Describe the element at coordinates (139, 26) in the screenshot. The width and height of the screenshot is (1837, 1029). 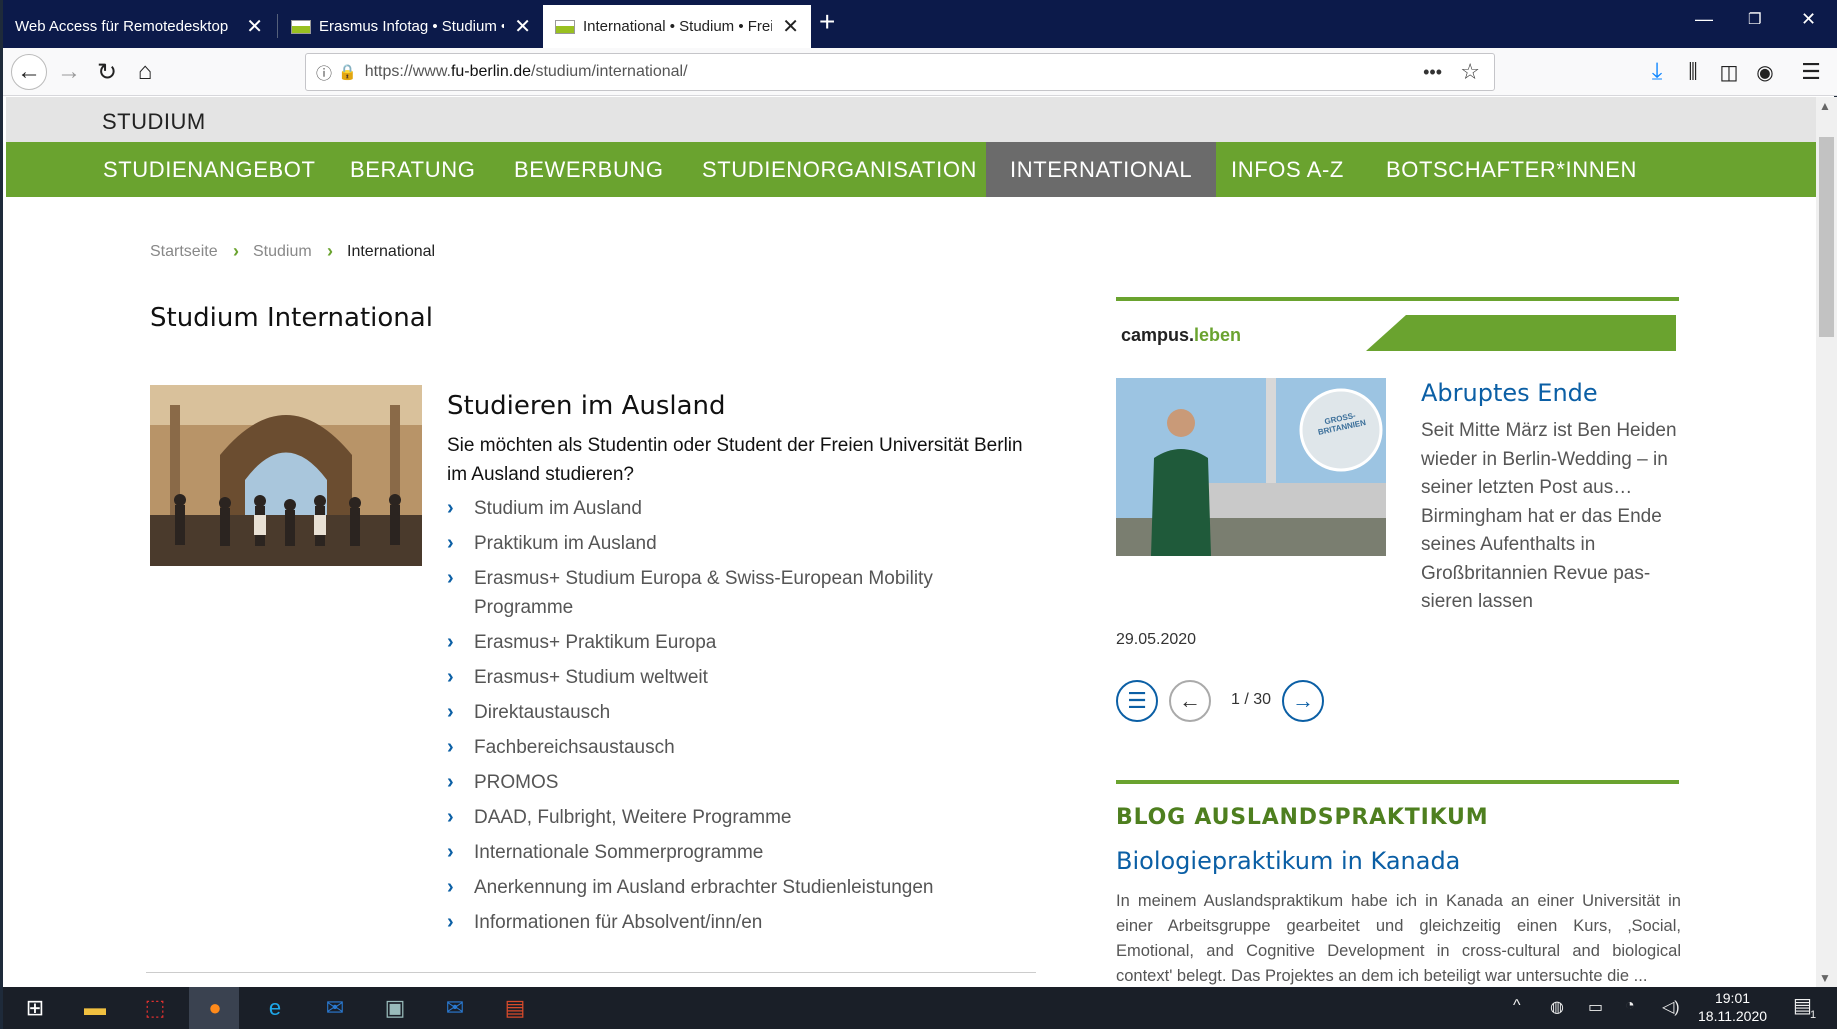
I see `tab-remote-desktop: Web Access für Remotedesktop ✕` at that location.